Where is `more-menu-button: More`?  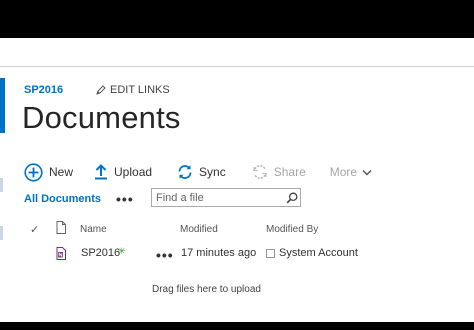
more-menu-button: More is located at coordinates (351, 172).